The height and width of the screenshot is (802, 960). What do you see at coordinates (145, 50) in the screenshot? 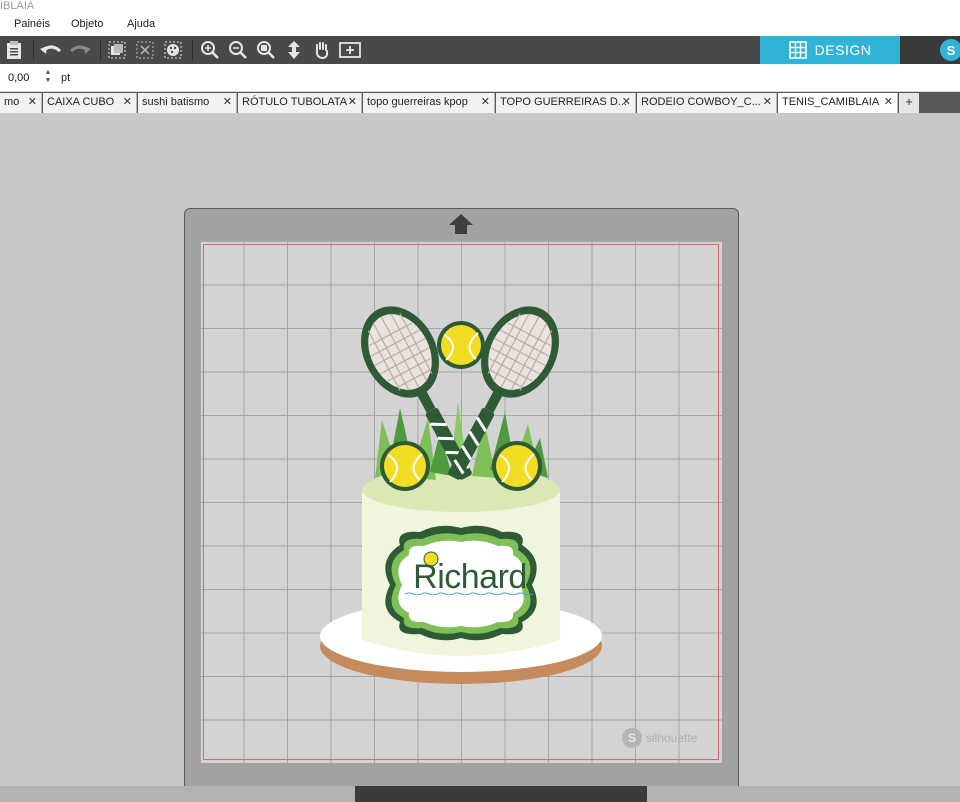
I see `ungroup-icon` at bounding box center [145, 50].